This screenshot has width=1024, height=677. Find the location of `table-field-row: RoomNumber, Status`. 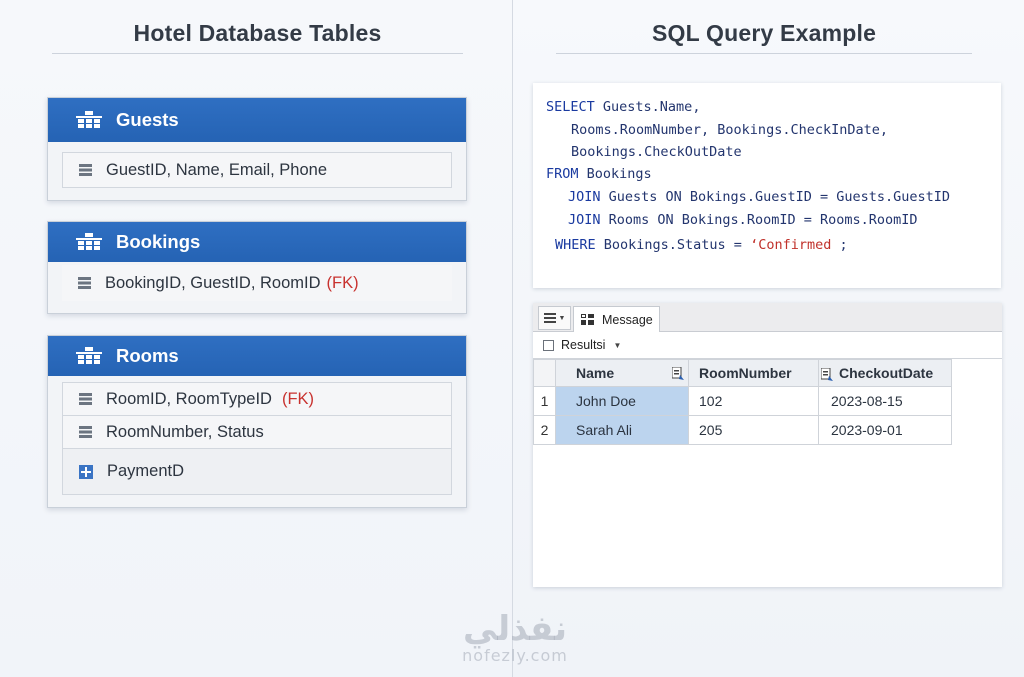

table-field-row: RoomNumber, Status is located at coordinates (257, 432).